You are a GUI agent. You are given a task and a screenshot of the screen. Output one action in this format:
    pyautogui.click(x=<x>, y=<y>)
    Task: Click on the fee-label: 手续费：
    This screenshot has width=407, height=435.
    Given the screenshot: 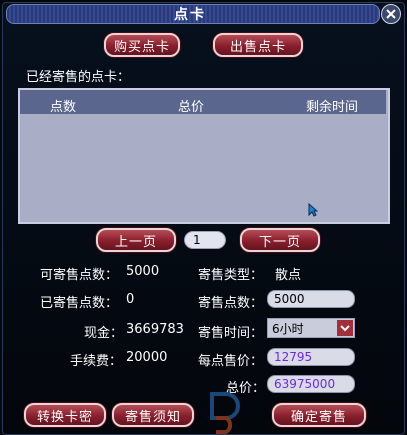 What is the action you would take?
    pyautogui.click(x=96, y=361)
    